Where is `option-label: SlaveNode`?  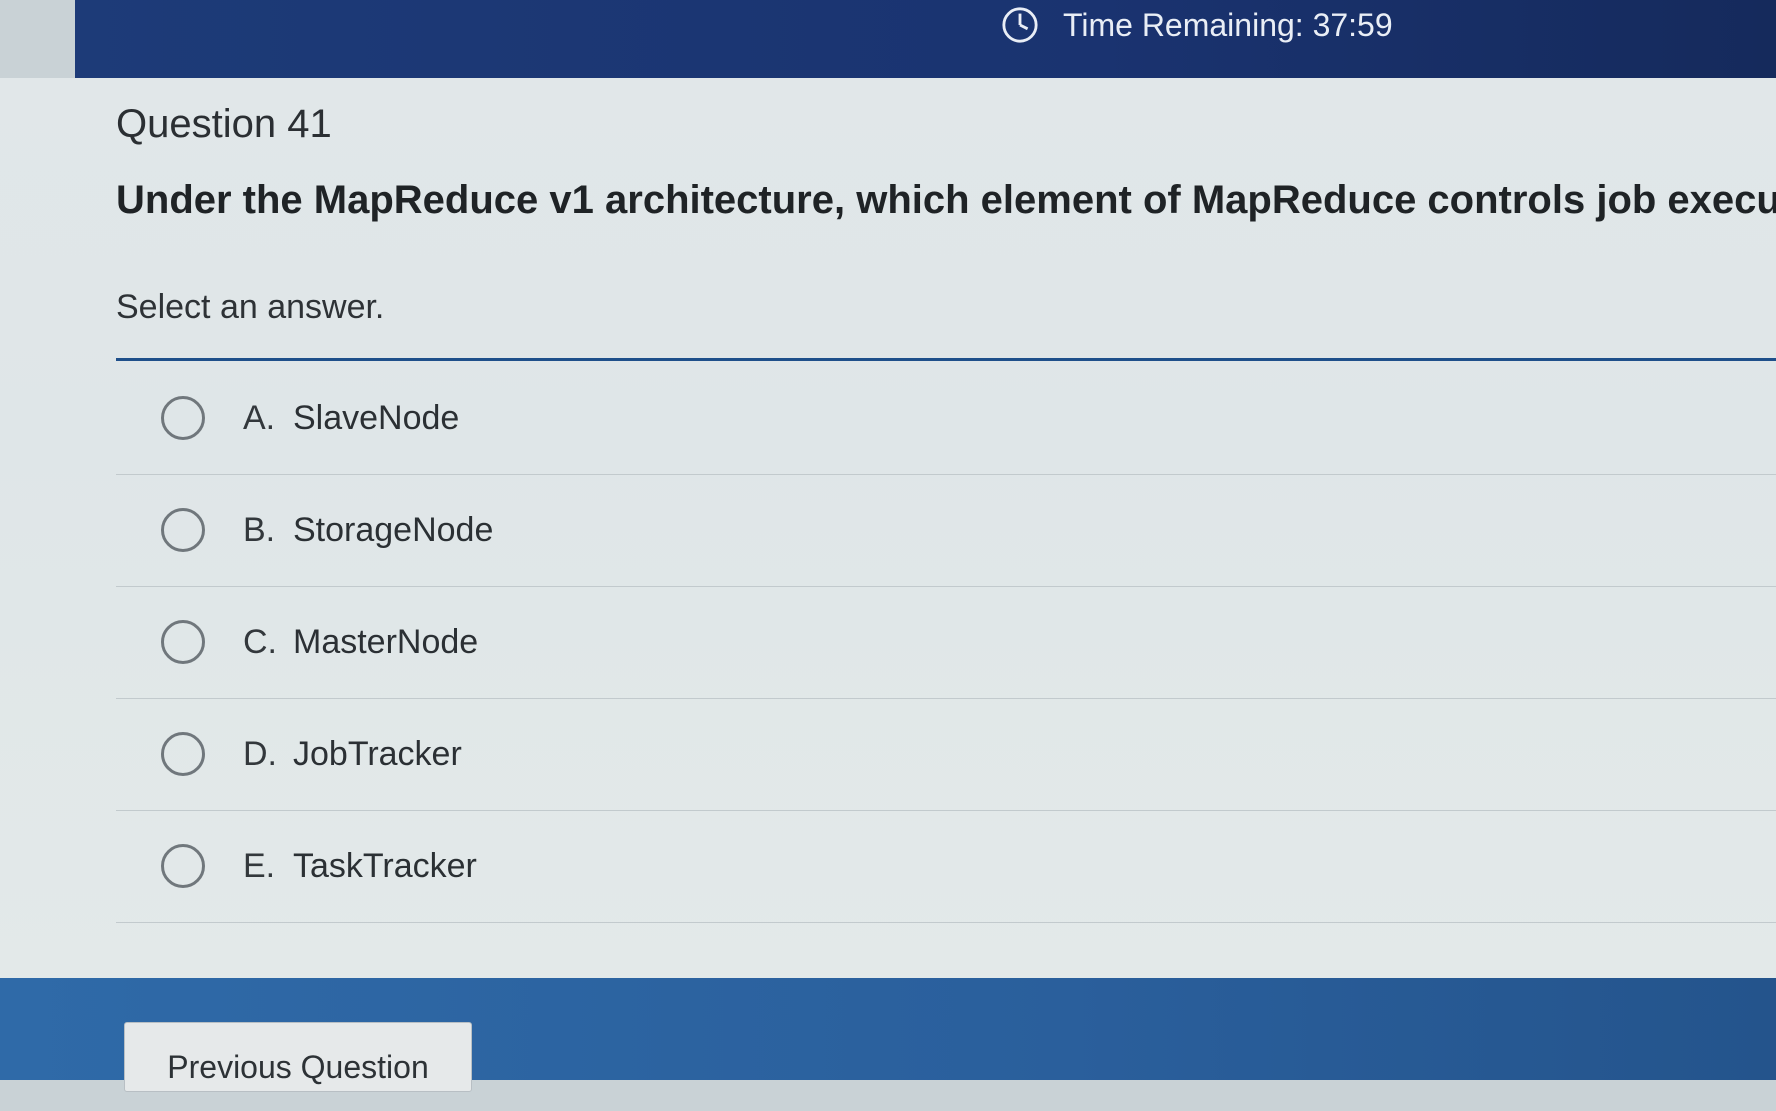
option-label: SlaveNode is located at coordinates (376, 417).